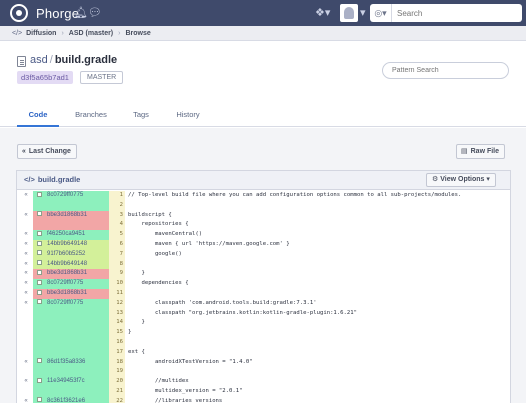 Image resolution: width=526 pixels, height=403 pixels. What do you see at coordinates (488, 179) in the screenshot?
I see `chevron-down-icon: ▾` at bounding box center [488, 179].